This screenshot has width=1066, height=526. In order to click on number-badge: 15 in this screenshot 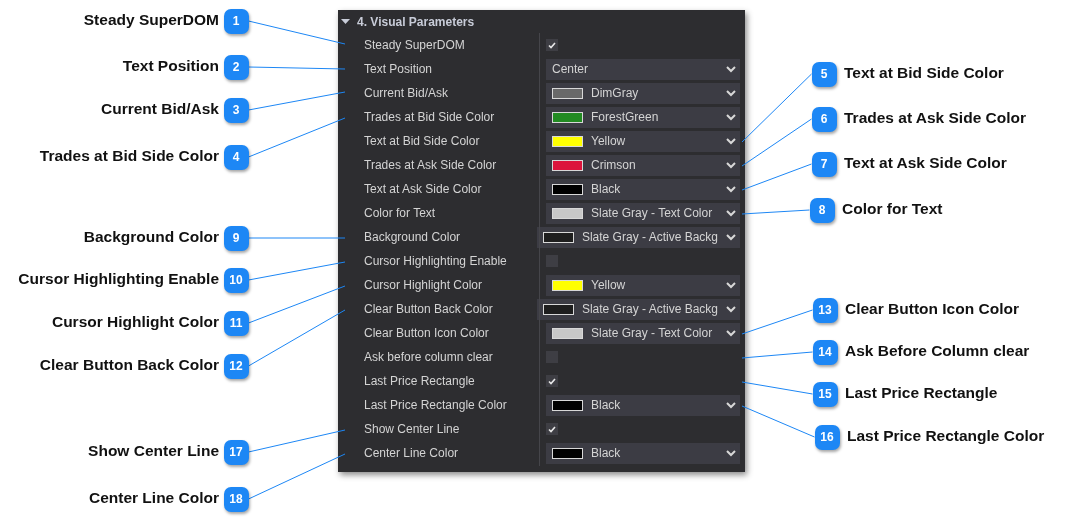, I will do `click(825, 394)`.